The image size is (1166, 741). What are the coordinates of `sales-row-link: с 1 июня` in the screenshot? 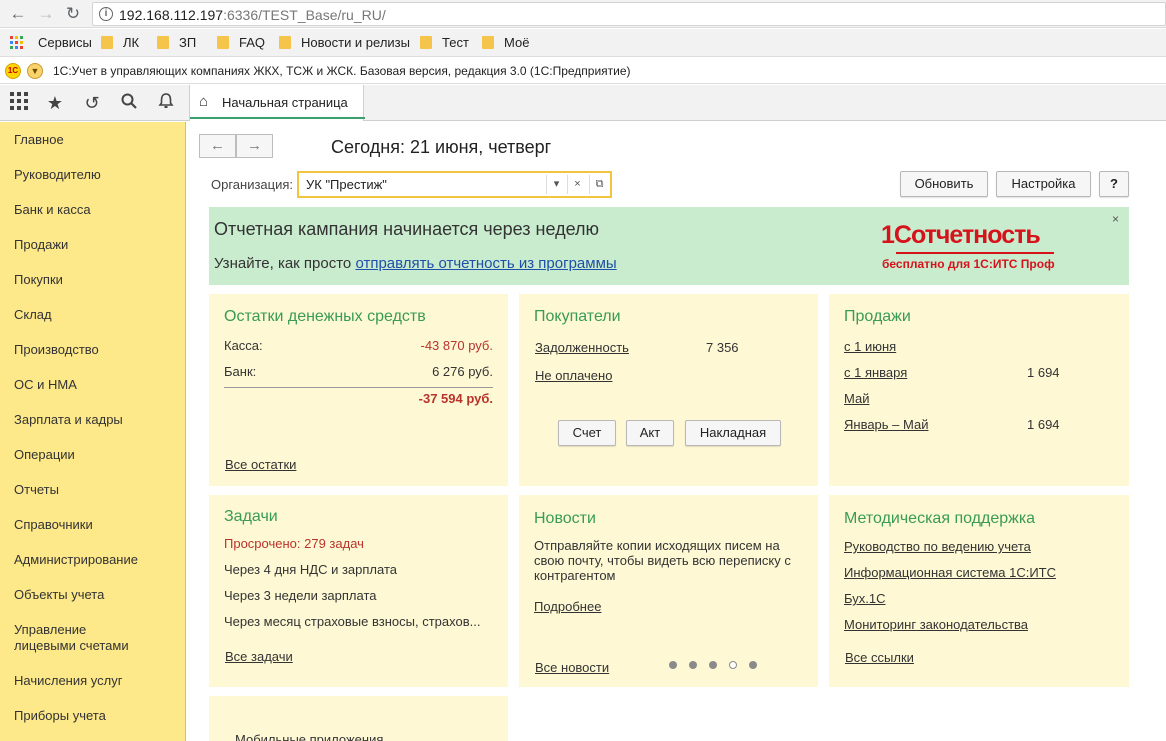 It's located at (870, 346).